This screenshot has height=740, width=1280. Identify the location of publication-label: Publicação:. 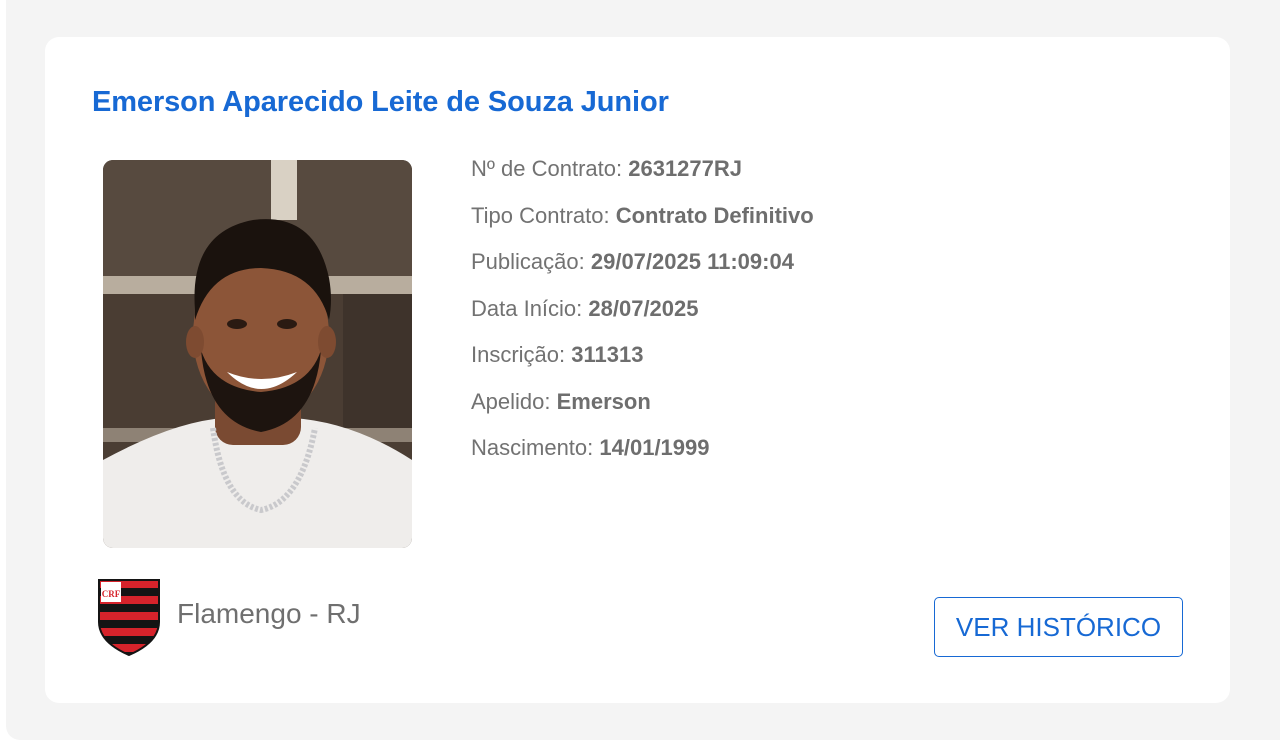
(531, 261).